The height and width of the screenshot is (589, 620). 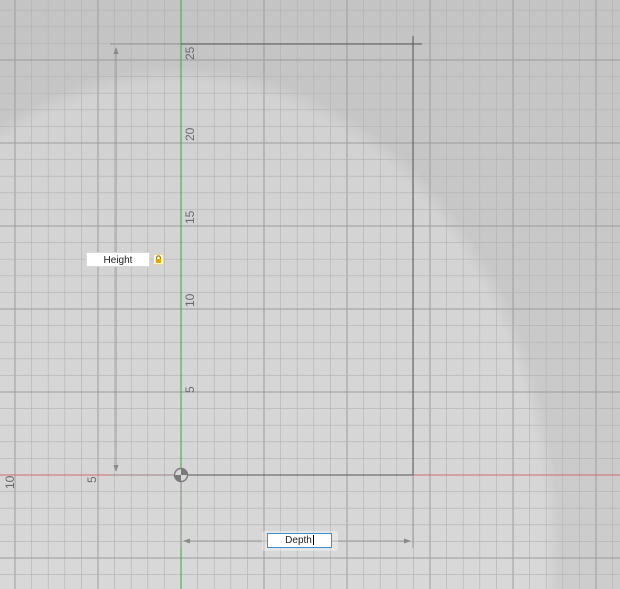 I want to click on depth-arrow-right, so click(x=407, y=541).